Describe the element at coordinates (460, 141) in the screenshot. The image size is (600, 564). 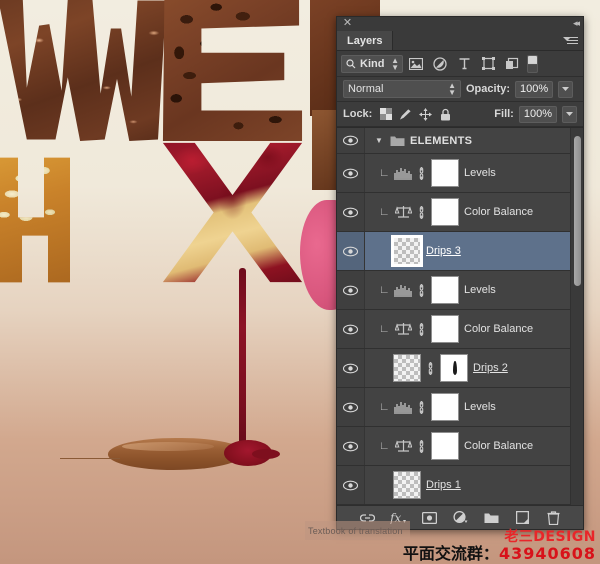
I see `layer-row-elements: ▼ ELEMENTS` at that location.